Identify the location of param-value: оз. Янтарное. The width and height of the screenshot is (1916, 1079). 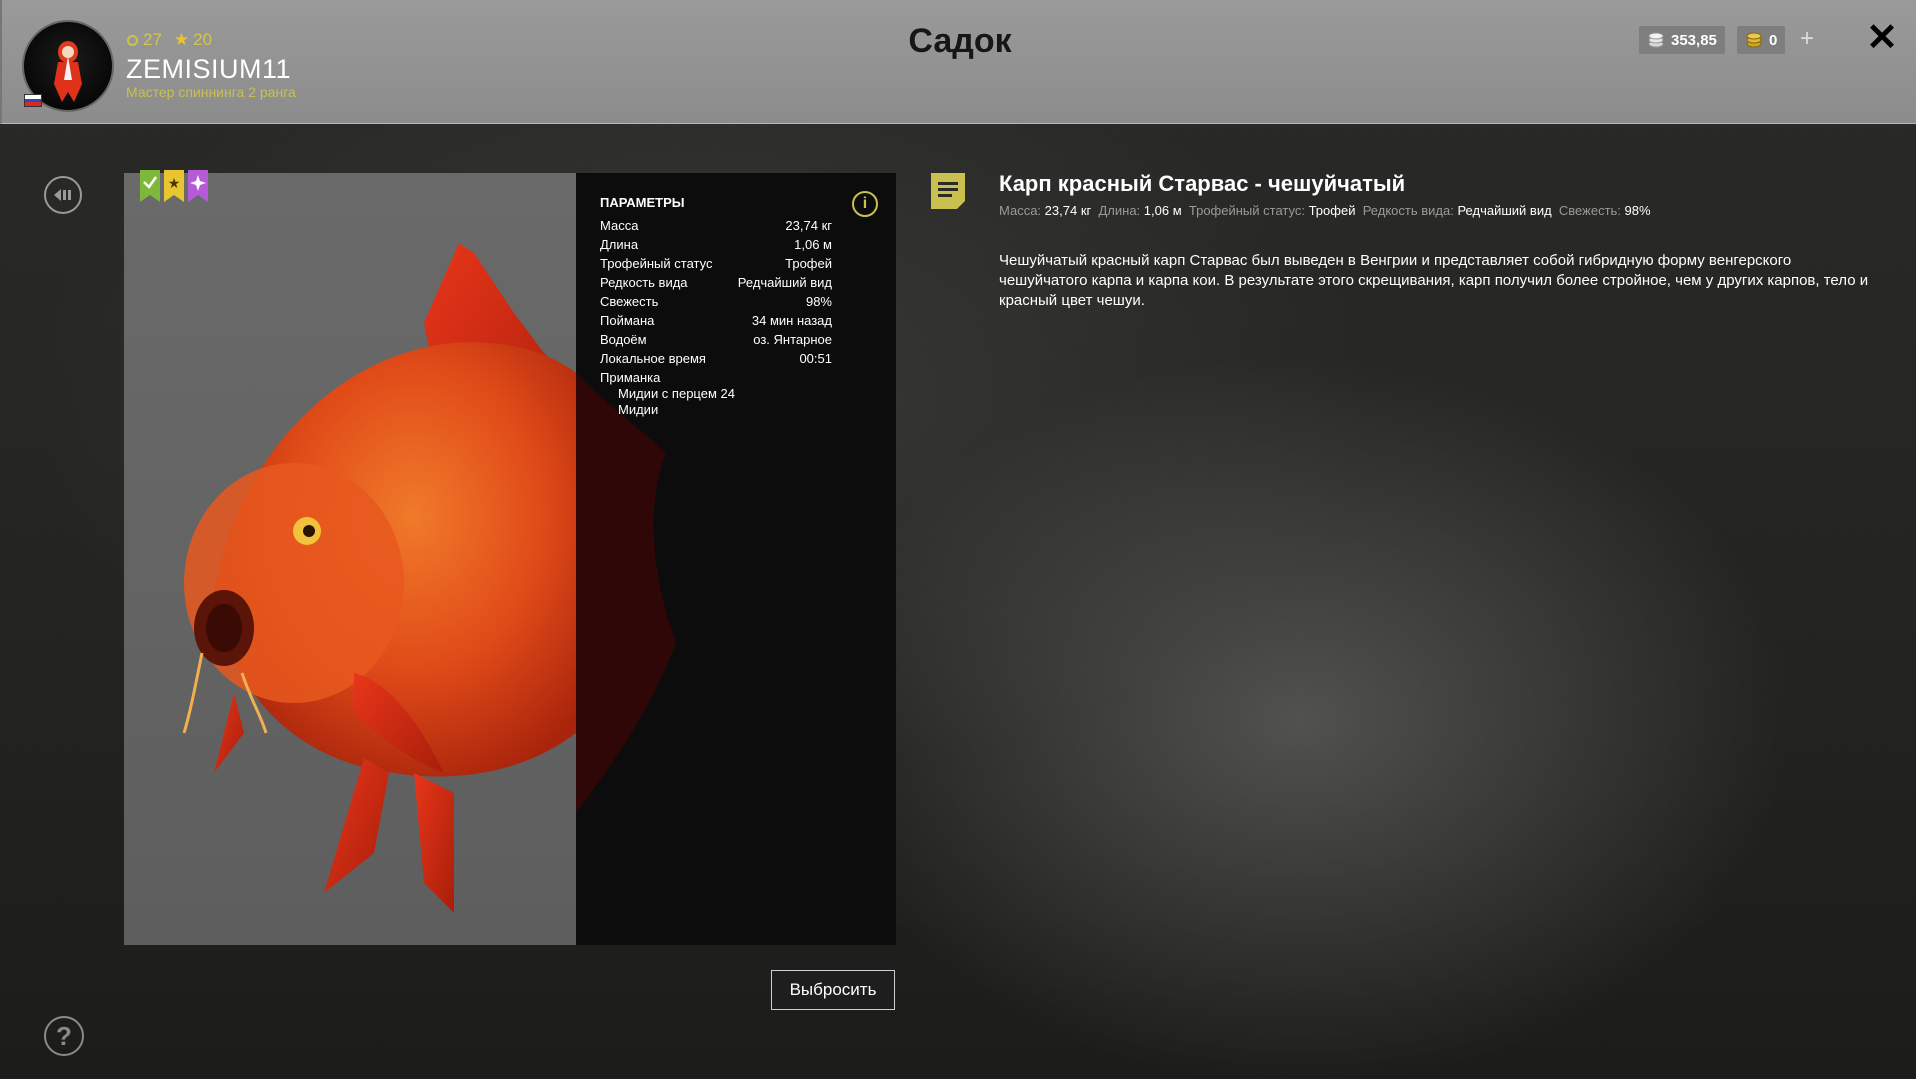
(792, 339).